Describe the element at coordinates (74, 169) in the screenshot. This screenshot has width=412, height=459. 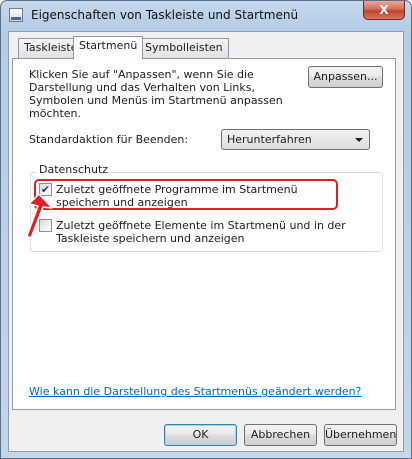
I see `privacy-group-title: Datenschutz` at that location.